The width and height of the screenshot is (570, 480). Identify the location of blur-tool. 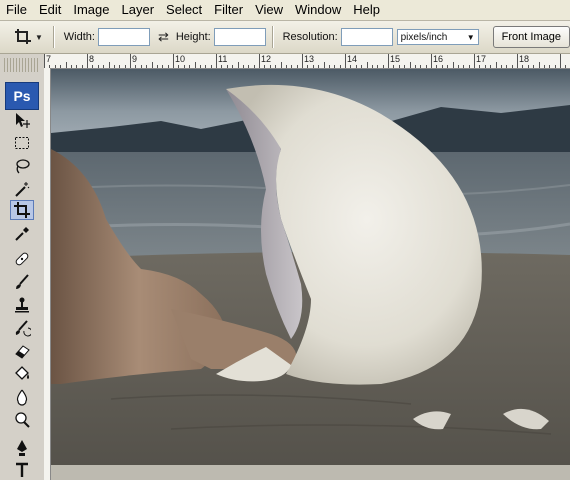
(22, 397).